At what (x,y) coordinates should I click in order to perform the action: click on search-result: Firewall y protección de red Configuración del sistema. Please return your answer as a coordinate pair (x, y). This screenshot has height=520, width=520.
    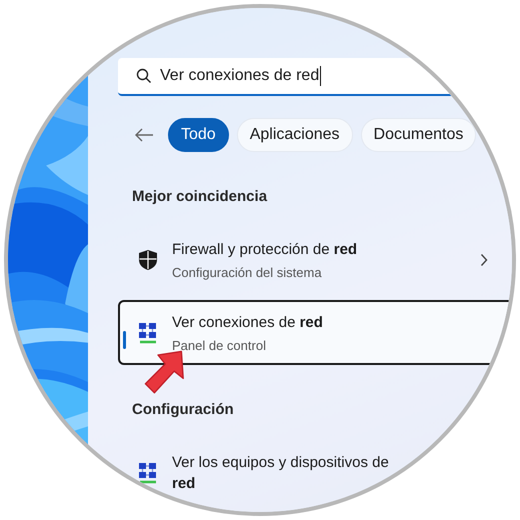
    Looking at the image, I should click on (315, 259).